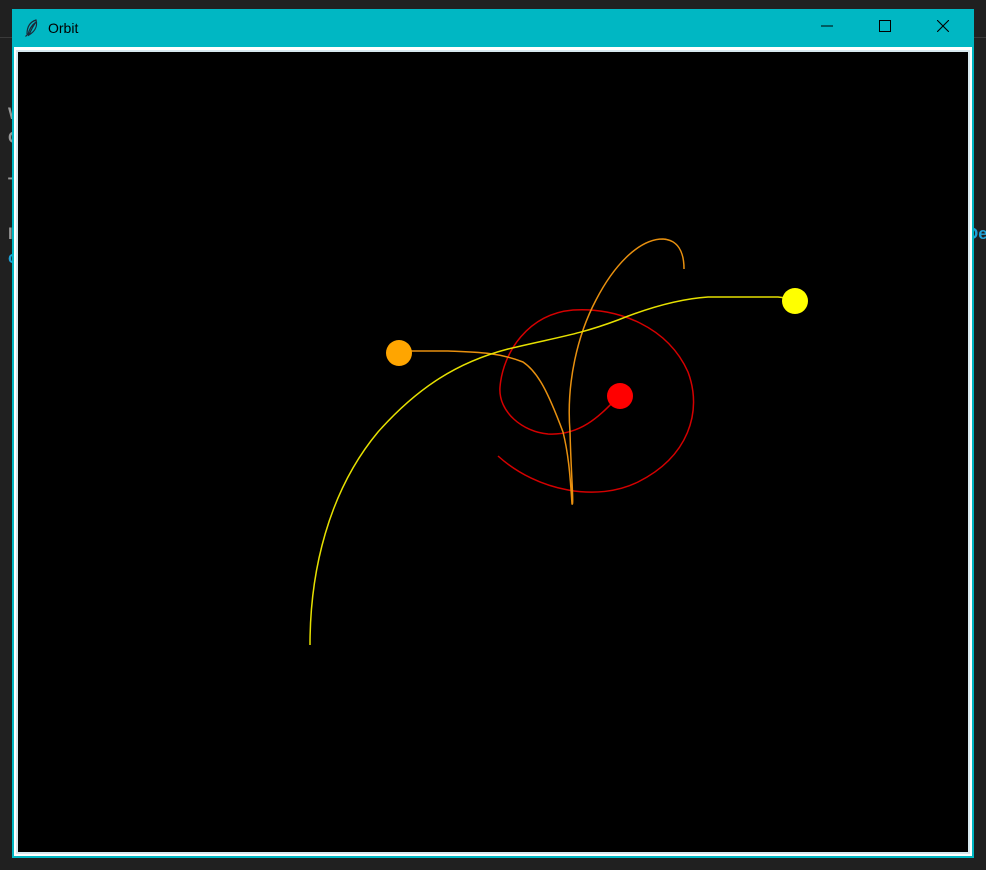 The height and width of the screenshot is (870, 986). I want to click on maximize-icon, so click(885, 28).